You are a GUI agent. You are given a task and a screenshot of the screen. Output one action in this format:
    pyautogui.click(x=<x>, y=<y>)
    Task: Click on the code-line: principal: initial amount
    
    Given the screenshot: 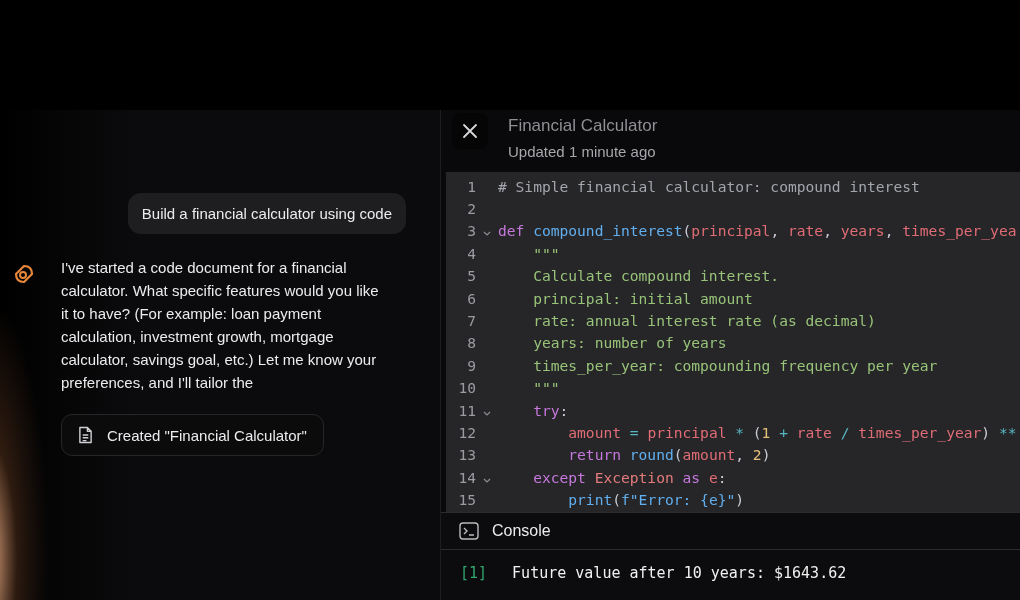 What is the action you would take?
    pyautogui.click(x=642, y=298)
    